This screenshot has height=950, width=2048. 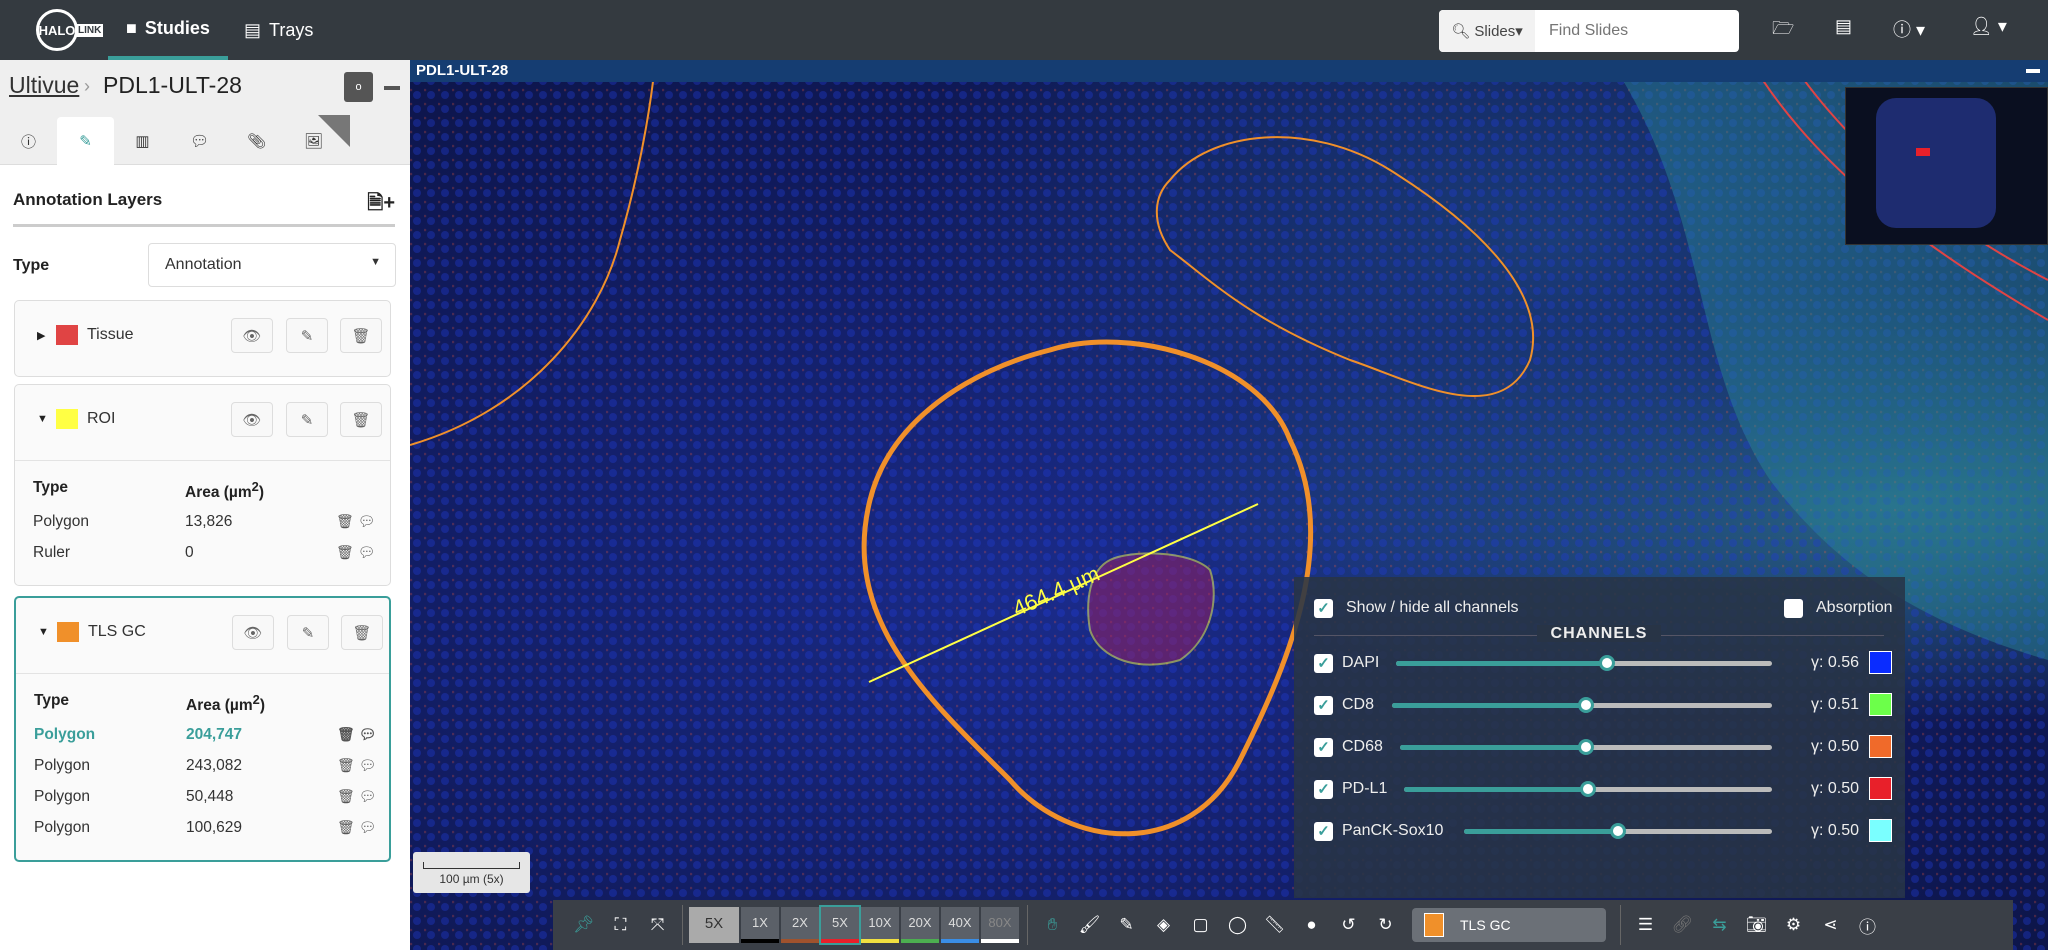 I want to click on gear-icon: ⚙, so click(x=1793, y=925).